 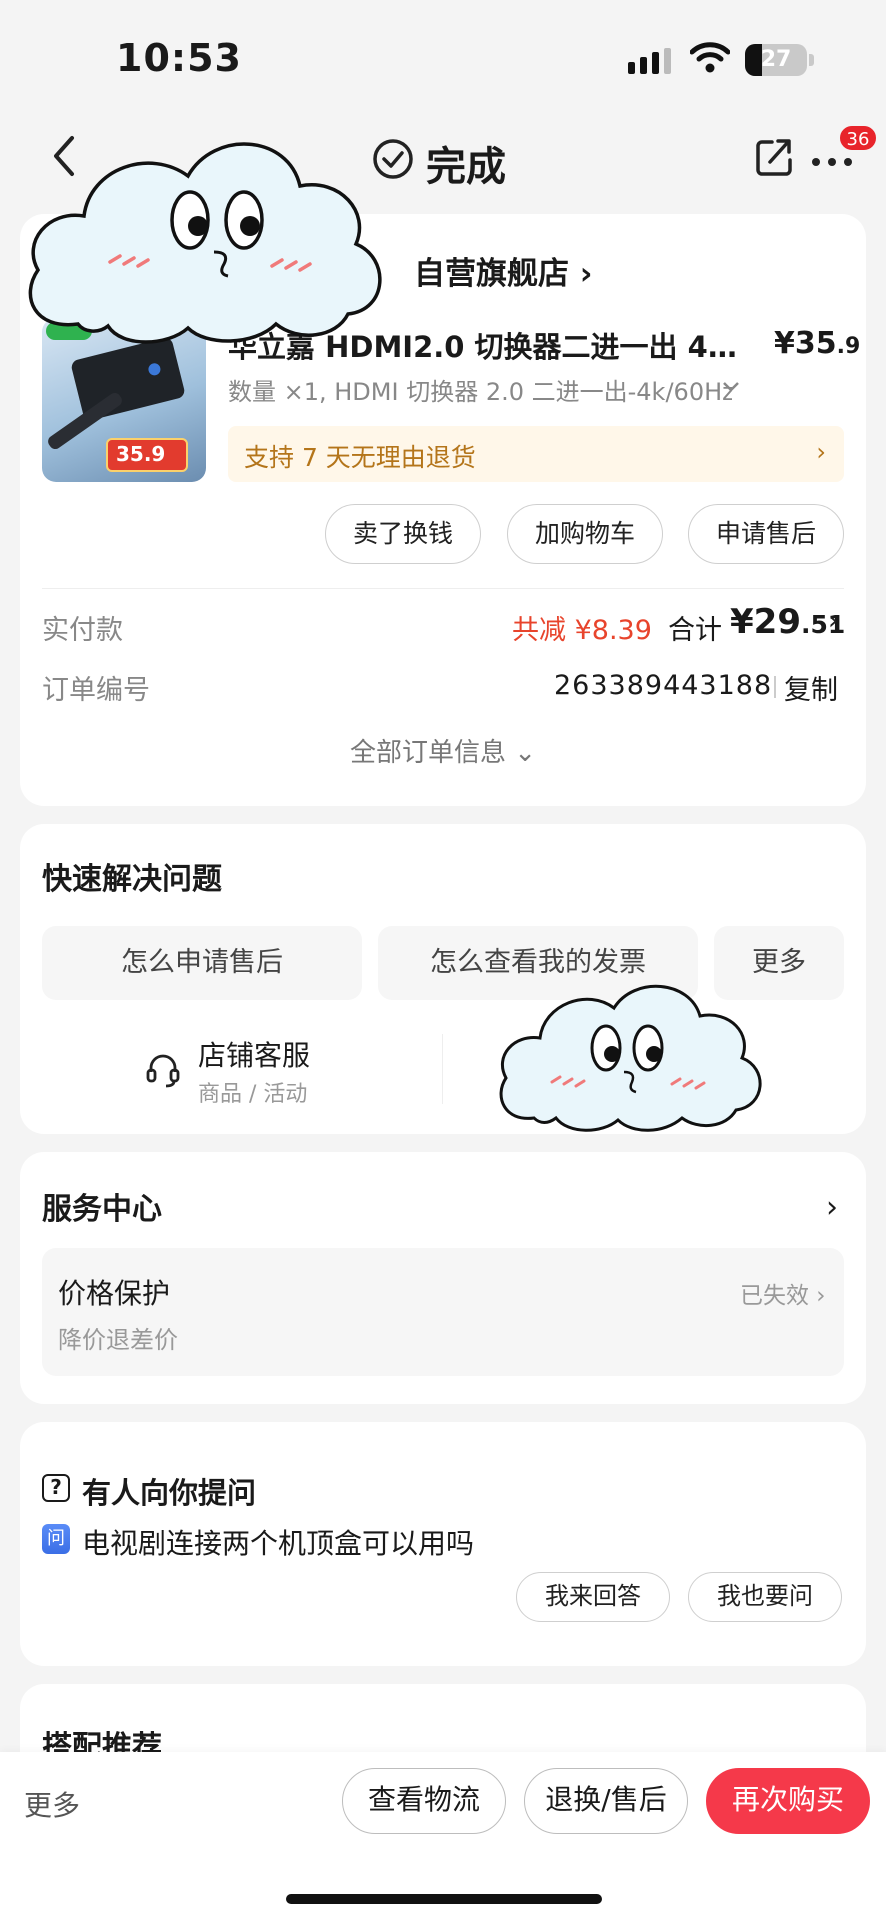 What do you see at coordinates (254, 1054) in the screenshot?
I see `store-service-title: 店铺客服` at bounding box center [254, 1054].